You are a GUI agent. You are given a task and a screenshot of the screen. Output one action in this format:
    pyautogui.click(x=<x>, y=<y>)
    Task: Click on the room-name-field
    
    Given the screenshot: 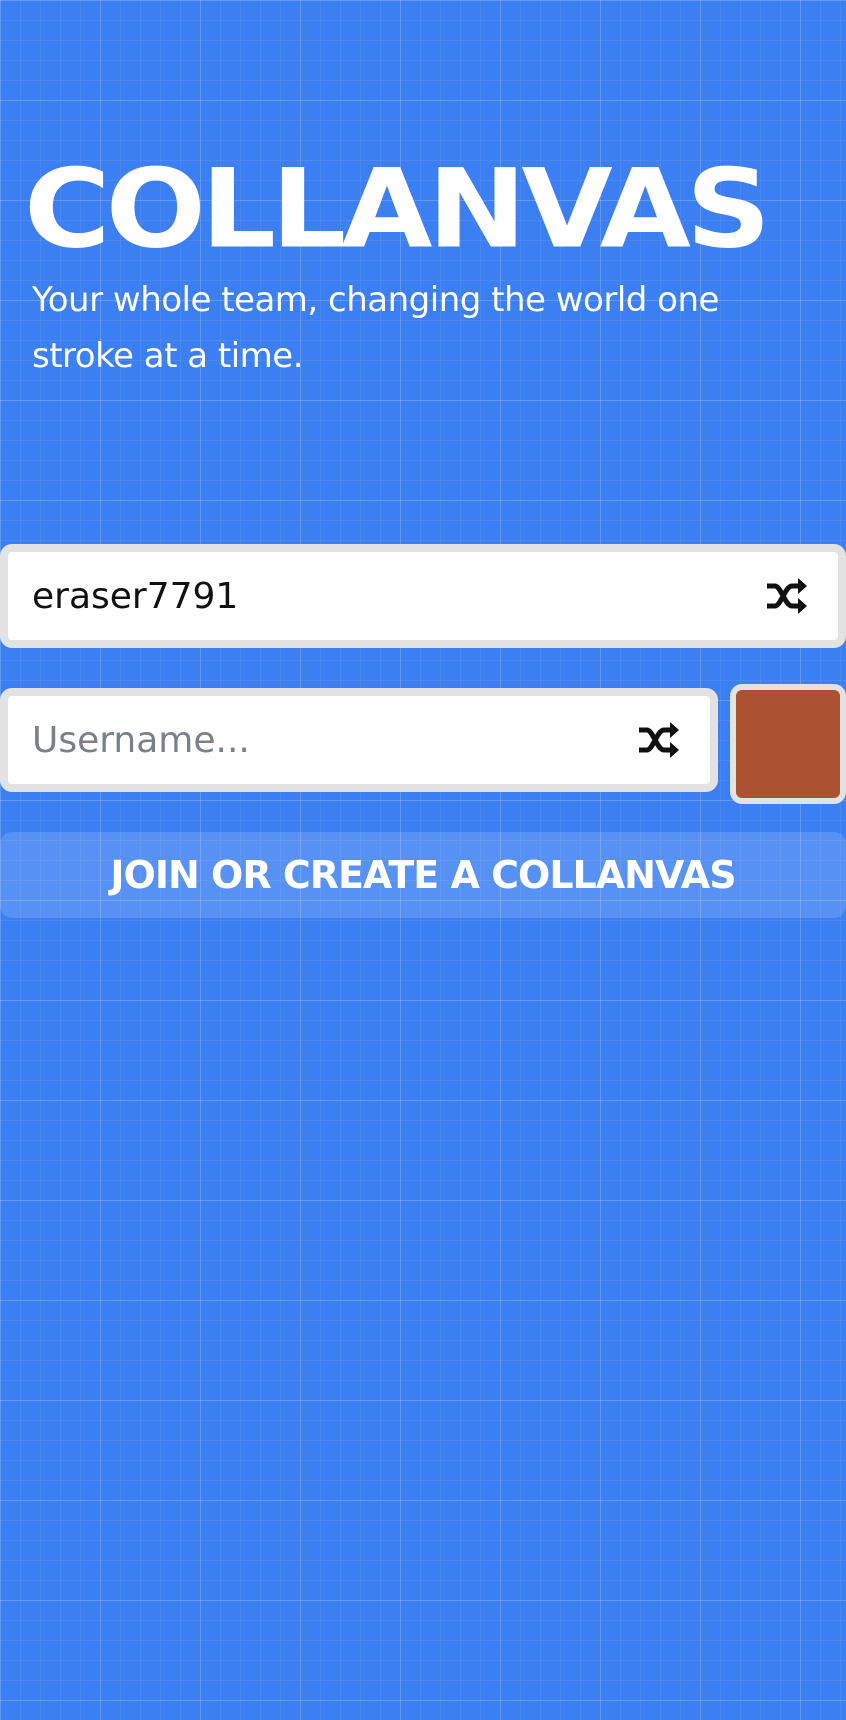 What is the action you would take?
    pyautogui.click(x=423, y=596)
    